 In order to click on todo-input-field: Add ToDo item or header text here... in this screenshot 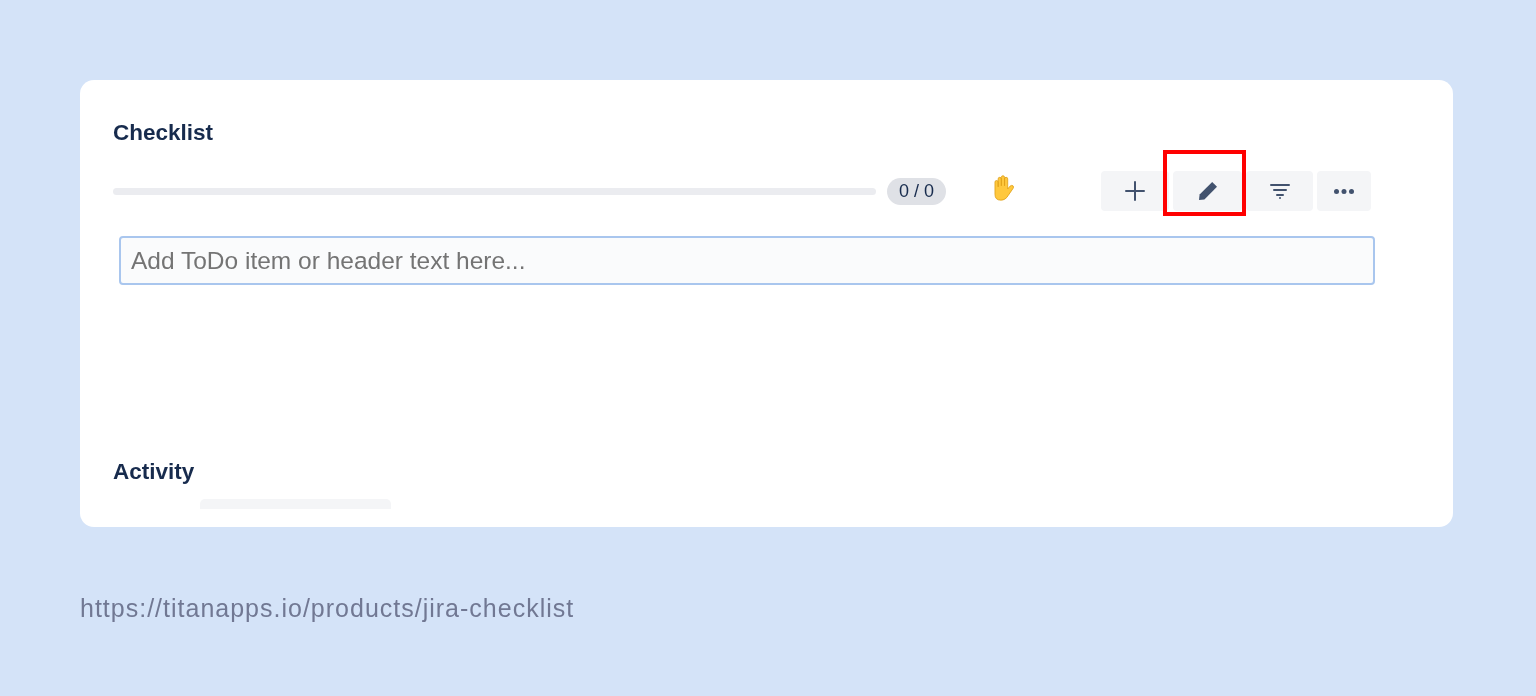, I will do `click(747, 260)`.